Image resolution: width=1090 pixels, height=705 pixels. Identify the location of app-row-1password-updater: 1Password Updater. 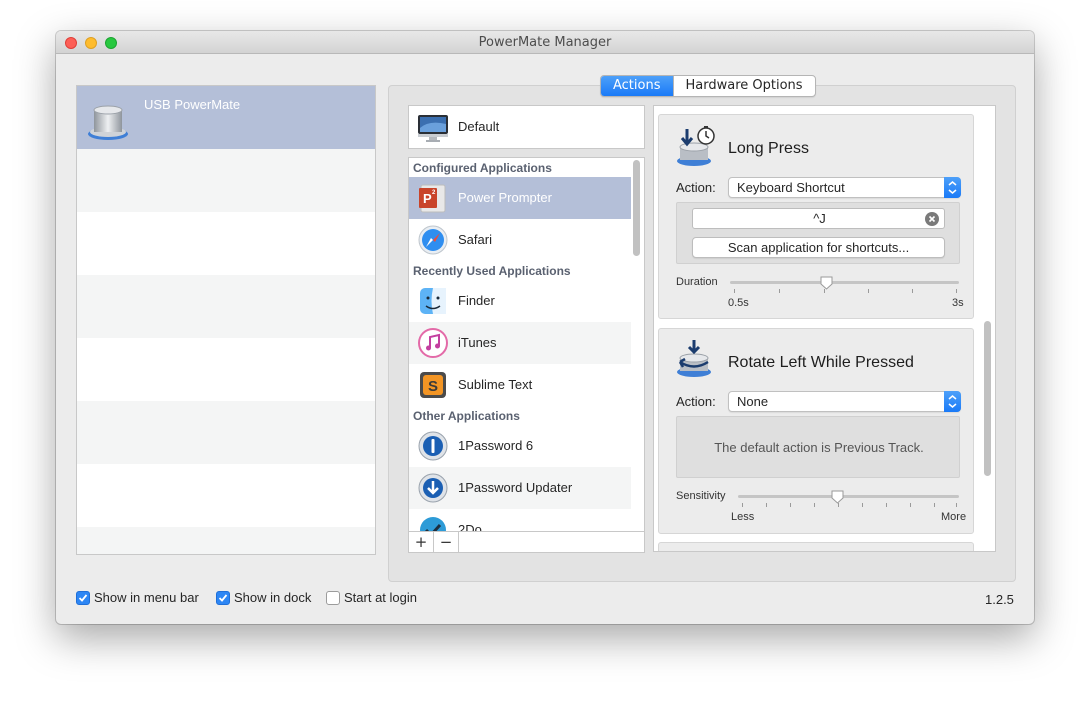
(520, 488).